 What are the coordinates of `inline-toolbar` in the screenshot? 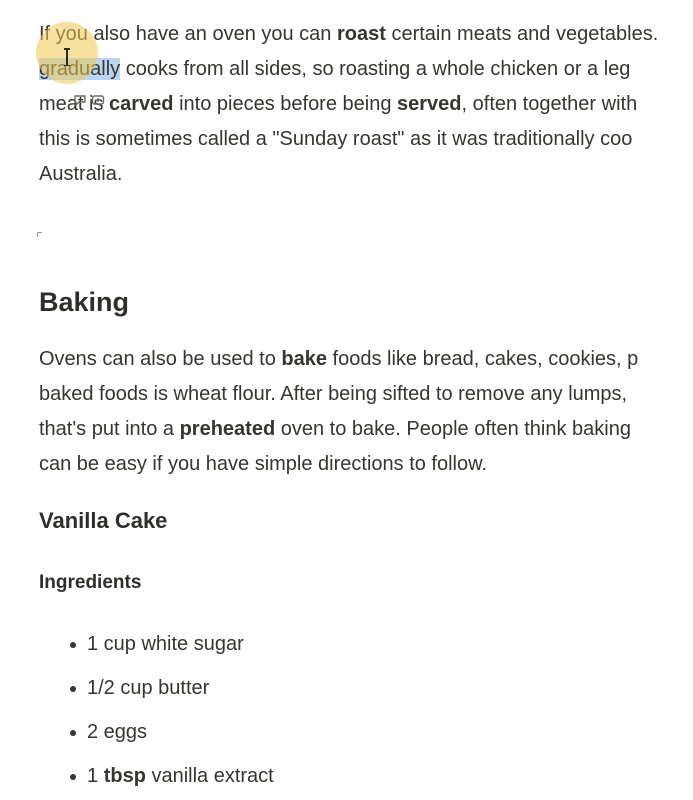 It's located at (90, 101).